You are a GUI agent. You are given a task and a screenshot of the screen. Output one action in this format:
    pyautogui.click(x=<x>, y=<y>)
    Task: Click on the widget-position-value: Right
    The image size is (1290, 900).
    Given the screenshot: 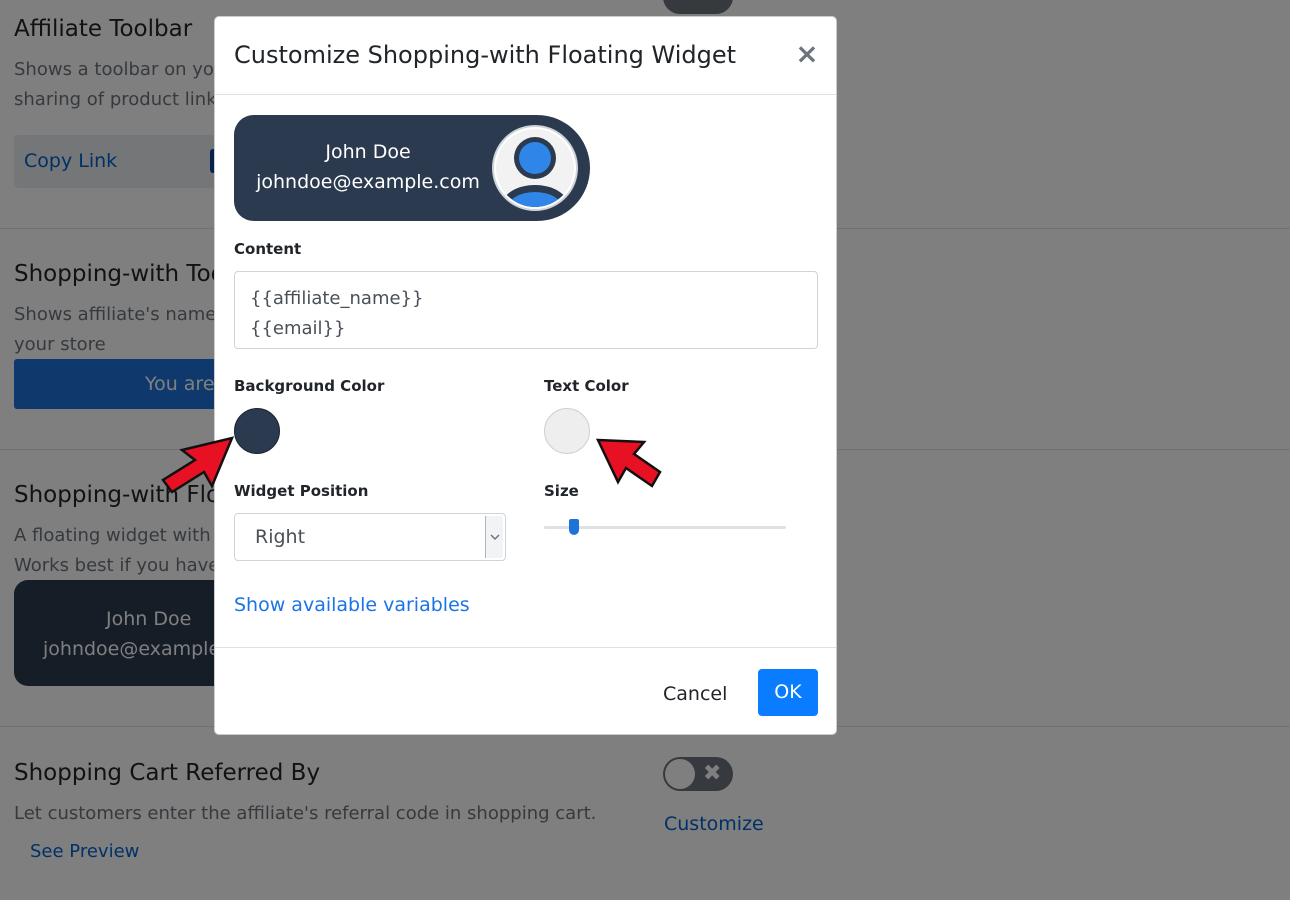 What is the action you would take?
    pyautogui.click(x=280, y=537)
    